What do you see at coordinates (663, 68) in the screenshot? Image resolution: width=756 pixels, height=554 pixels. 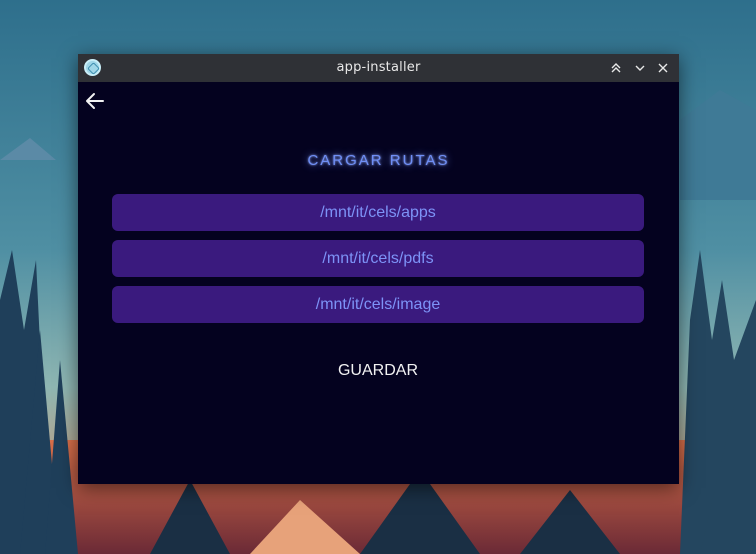 I see `close-icon` at bounding box center [663, 68].